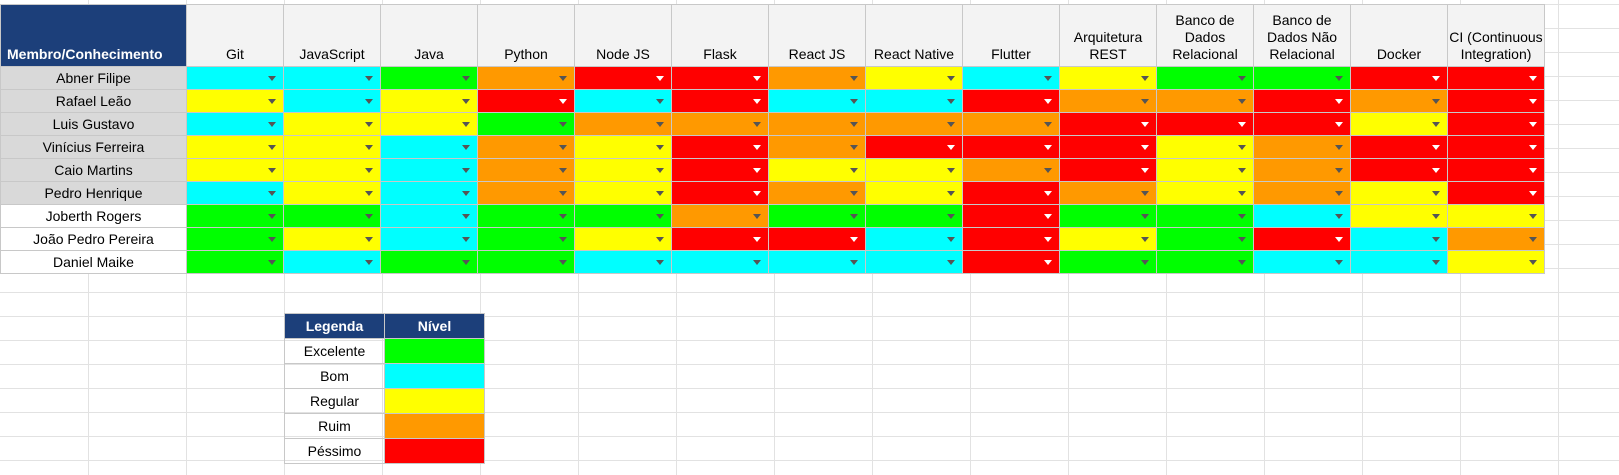 The image size is (1619, 475). Describe the element at coordinates (817, 35) in the screenshot. I see `skill-header: React JS` at that location.